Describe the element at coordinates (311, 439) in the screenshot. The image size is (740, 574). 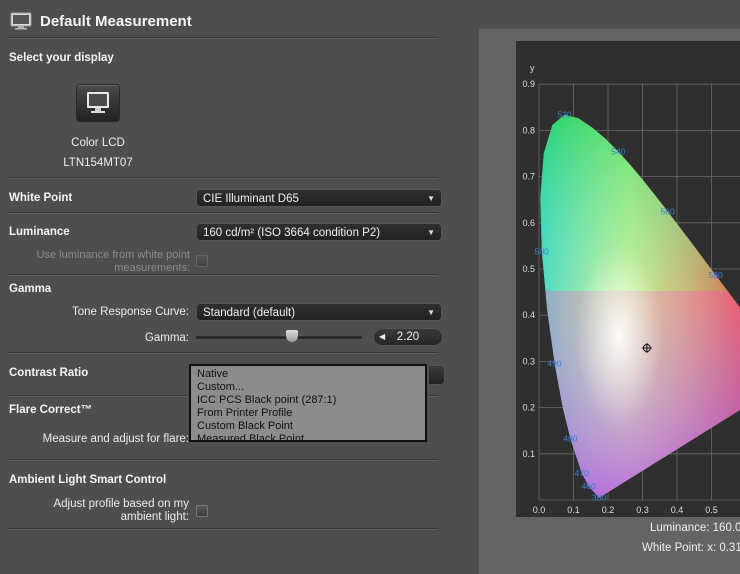
I see `menu-item-measured-black-point: Measured Black Point` at that location.